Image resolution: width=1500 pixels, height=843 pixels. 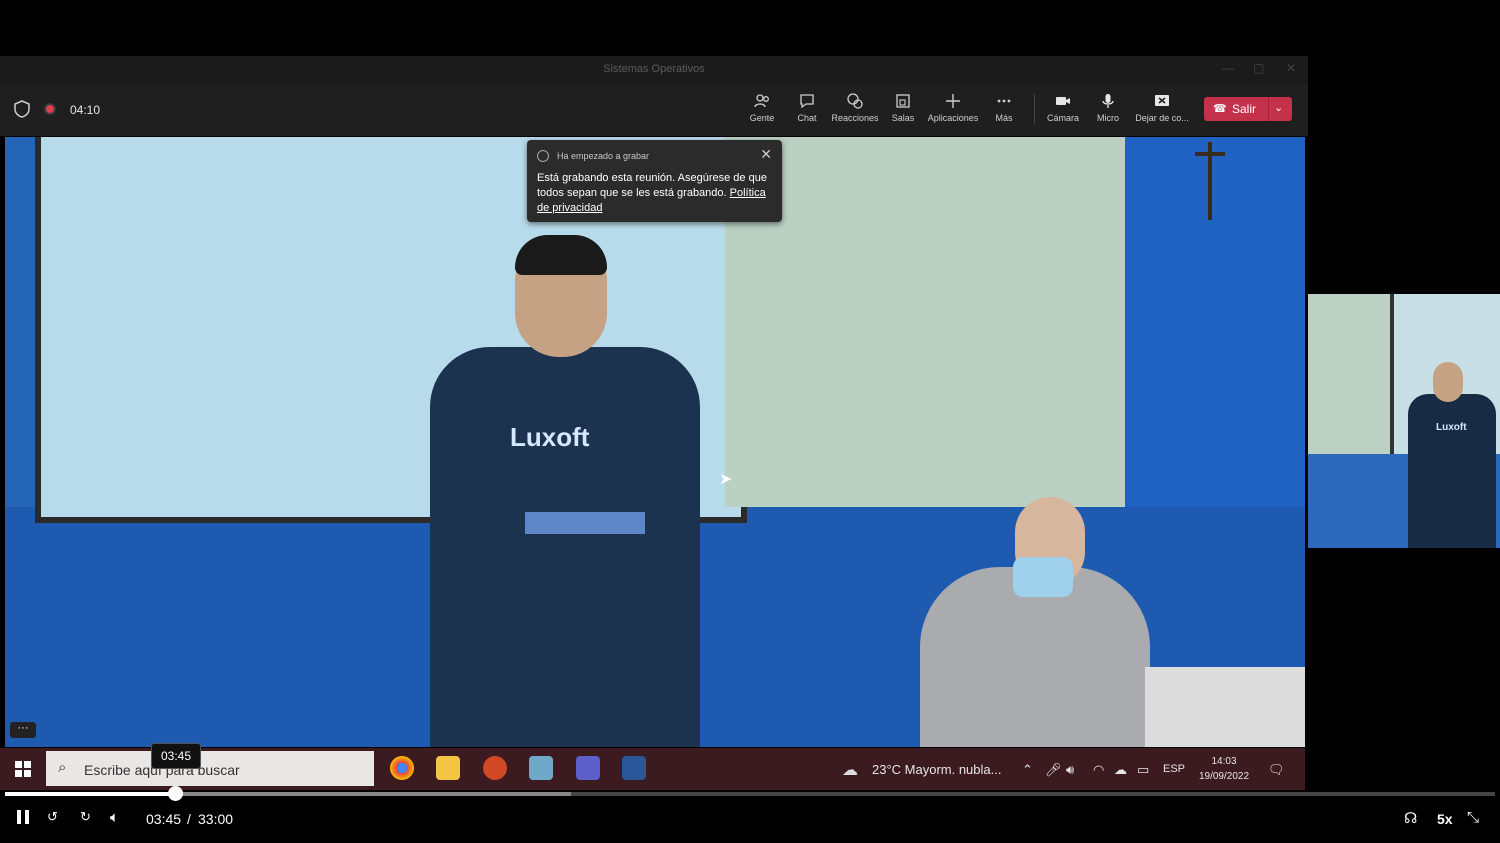 What do you see at coordinates (1143, 770) in the screenshot?
I see `battery-icon: ▭` at bounding box center [1143, 770].